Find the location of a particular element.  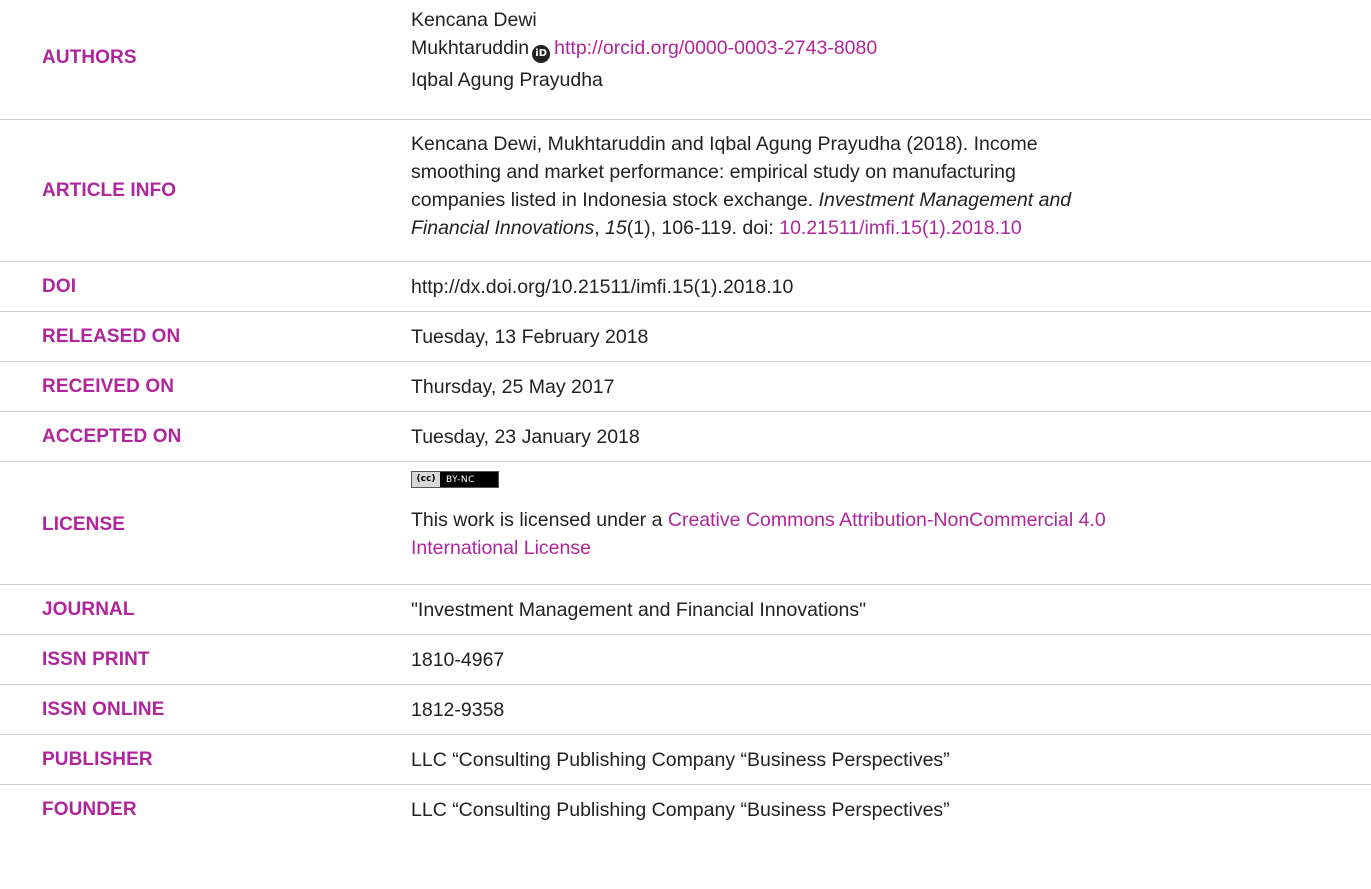

citation-journal-b: Financial Innovations is located at coordinates (503, 228).